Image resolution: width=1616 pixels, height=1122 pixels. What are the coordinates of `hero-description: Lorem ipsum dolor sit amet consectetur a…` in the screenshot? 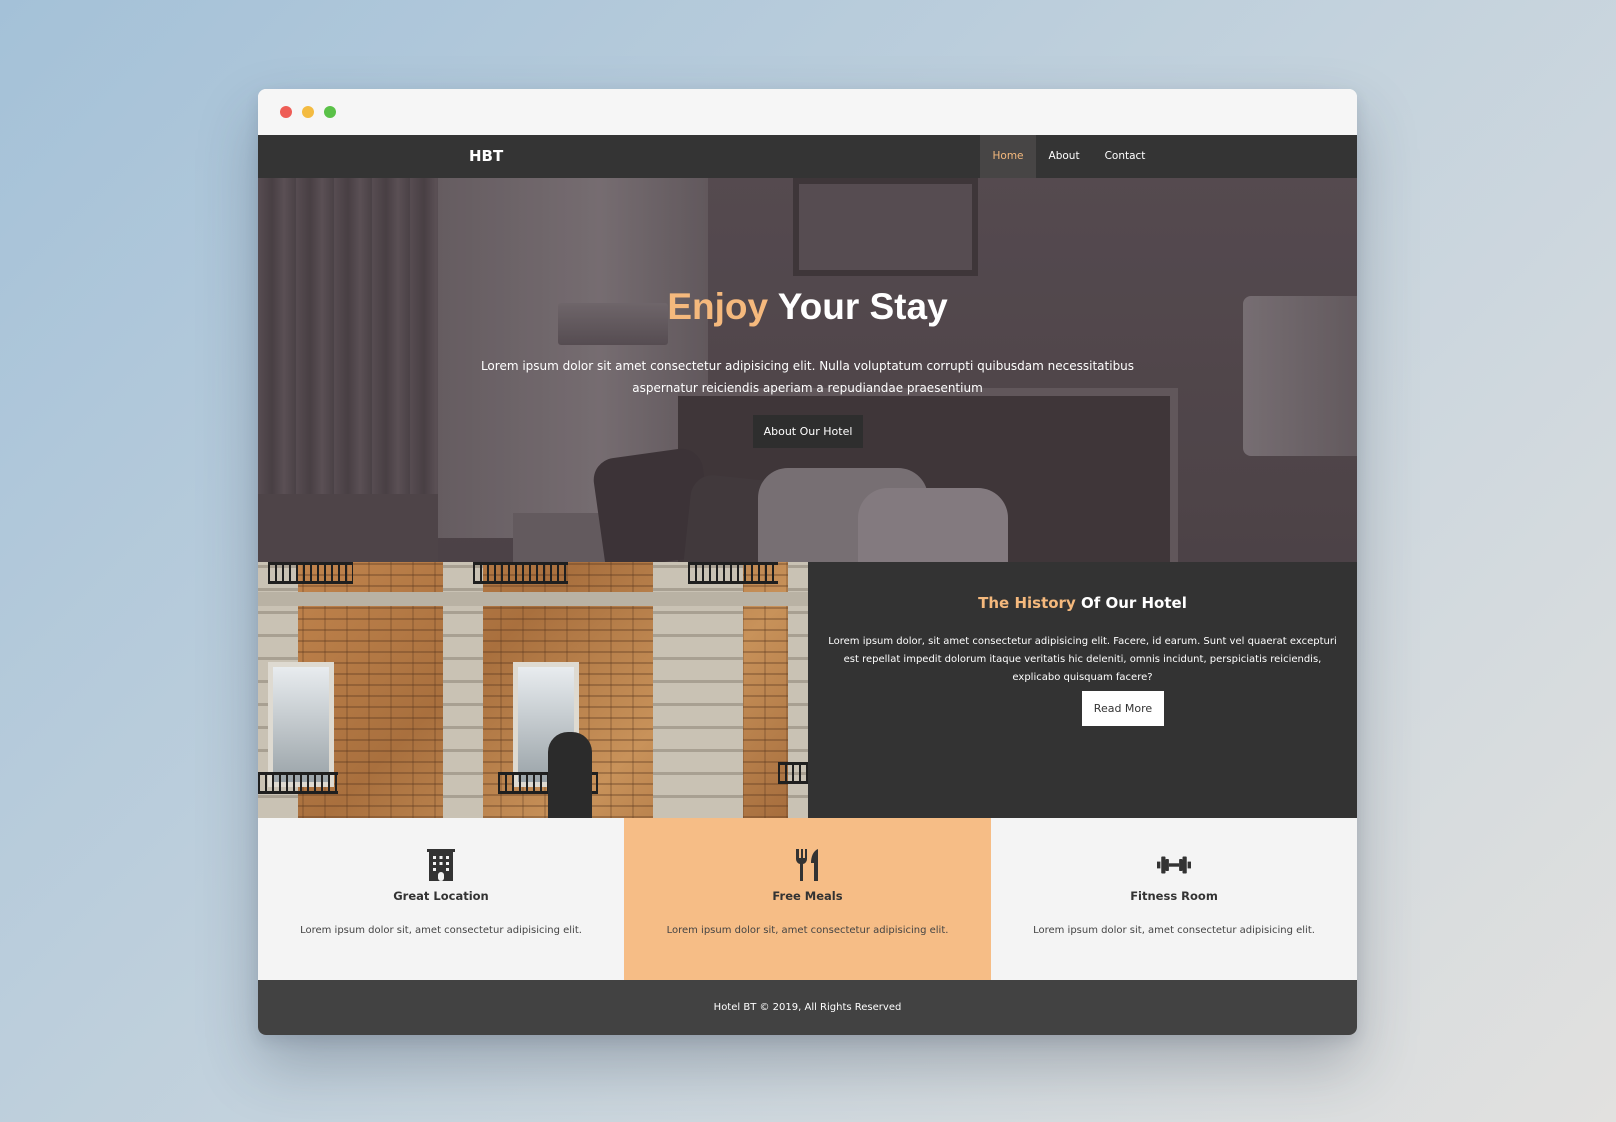 It's located at (807, 377).